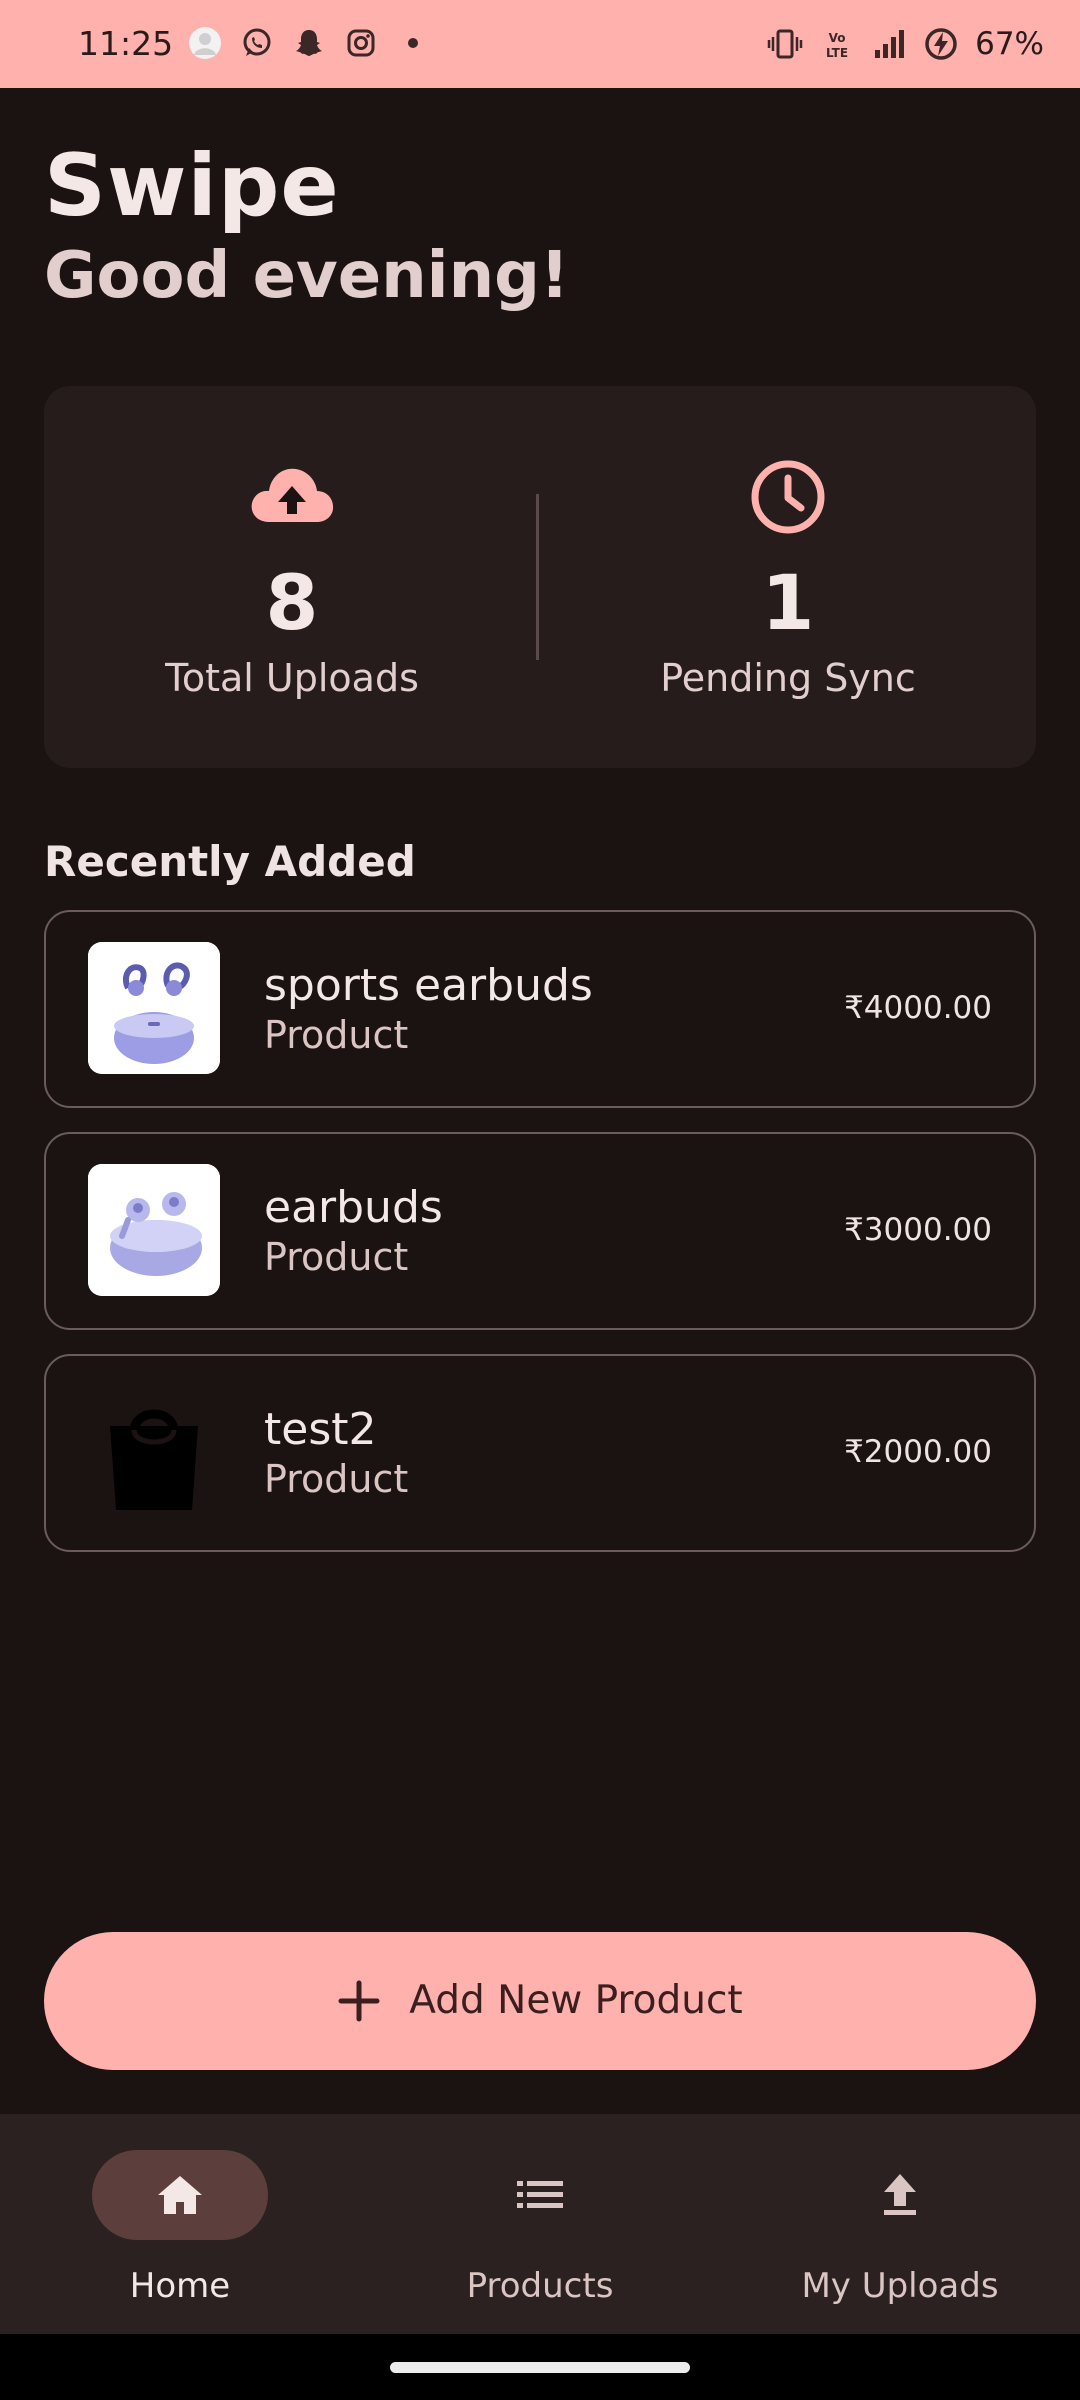  Describe the element at coordinates (905, 44) in the screenshot. I see `system-status: Vo LTE 67%` at that location.